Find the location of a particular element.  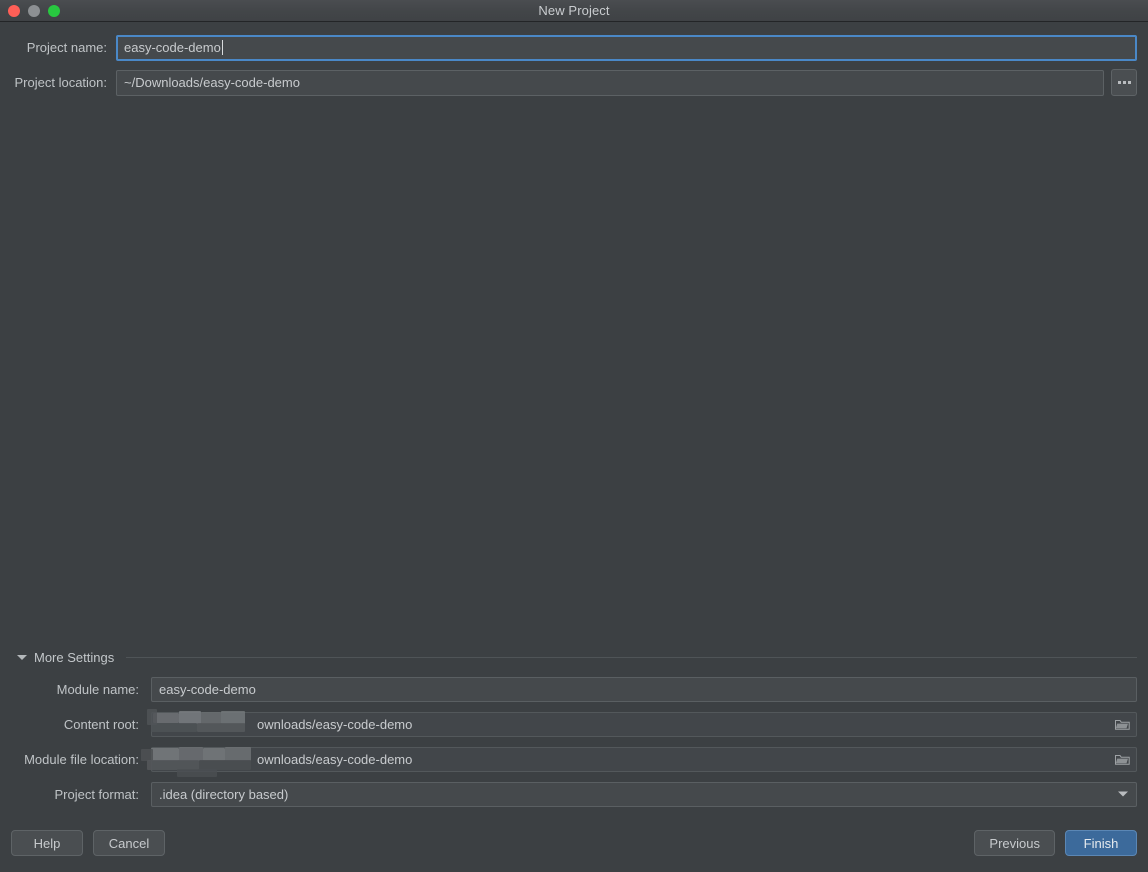

title-bar: New Project is located at coordinates (574, 11).